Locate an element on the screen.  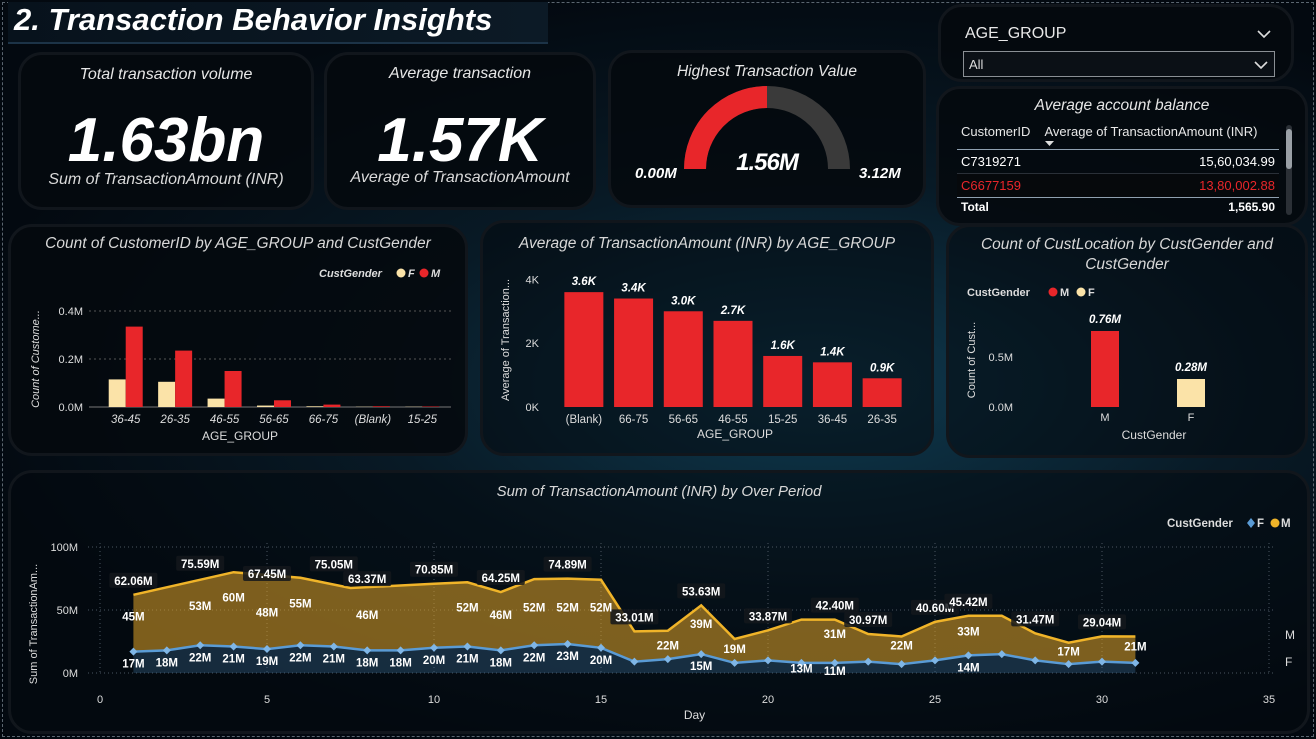
x-axis-label: Day is located at coordinates (694, 715).